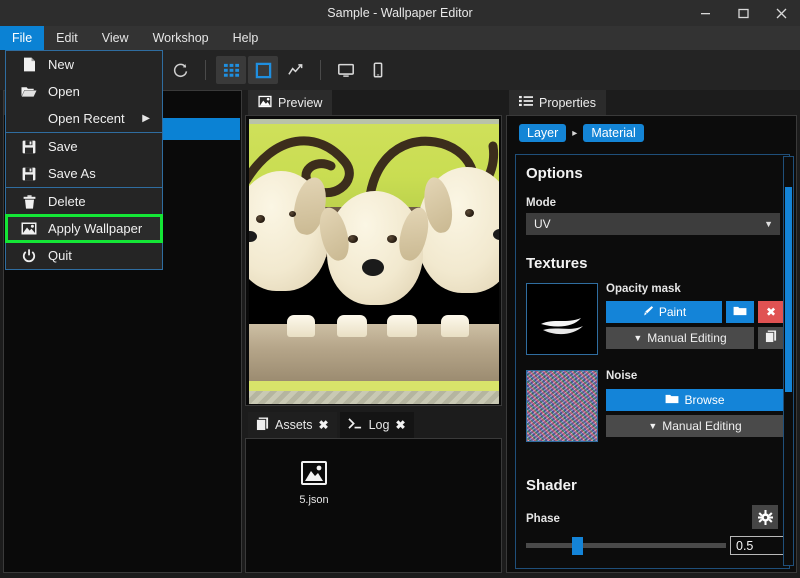  I want to click on noise-browse-label: Browse, so click(704, 400).